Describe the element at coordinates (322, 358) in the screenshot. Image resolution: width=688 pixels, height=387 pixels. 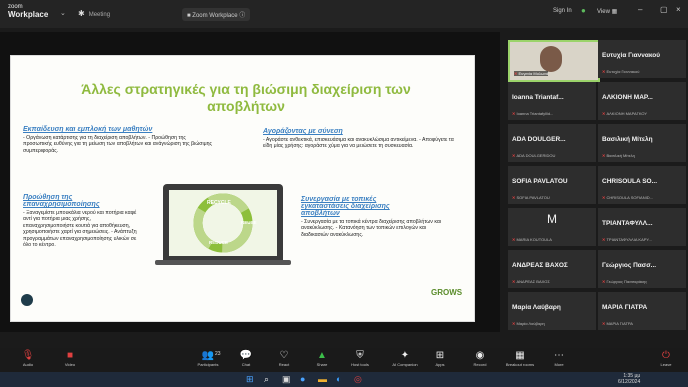
I see `share-button: ▲ Share` at that location.